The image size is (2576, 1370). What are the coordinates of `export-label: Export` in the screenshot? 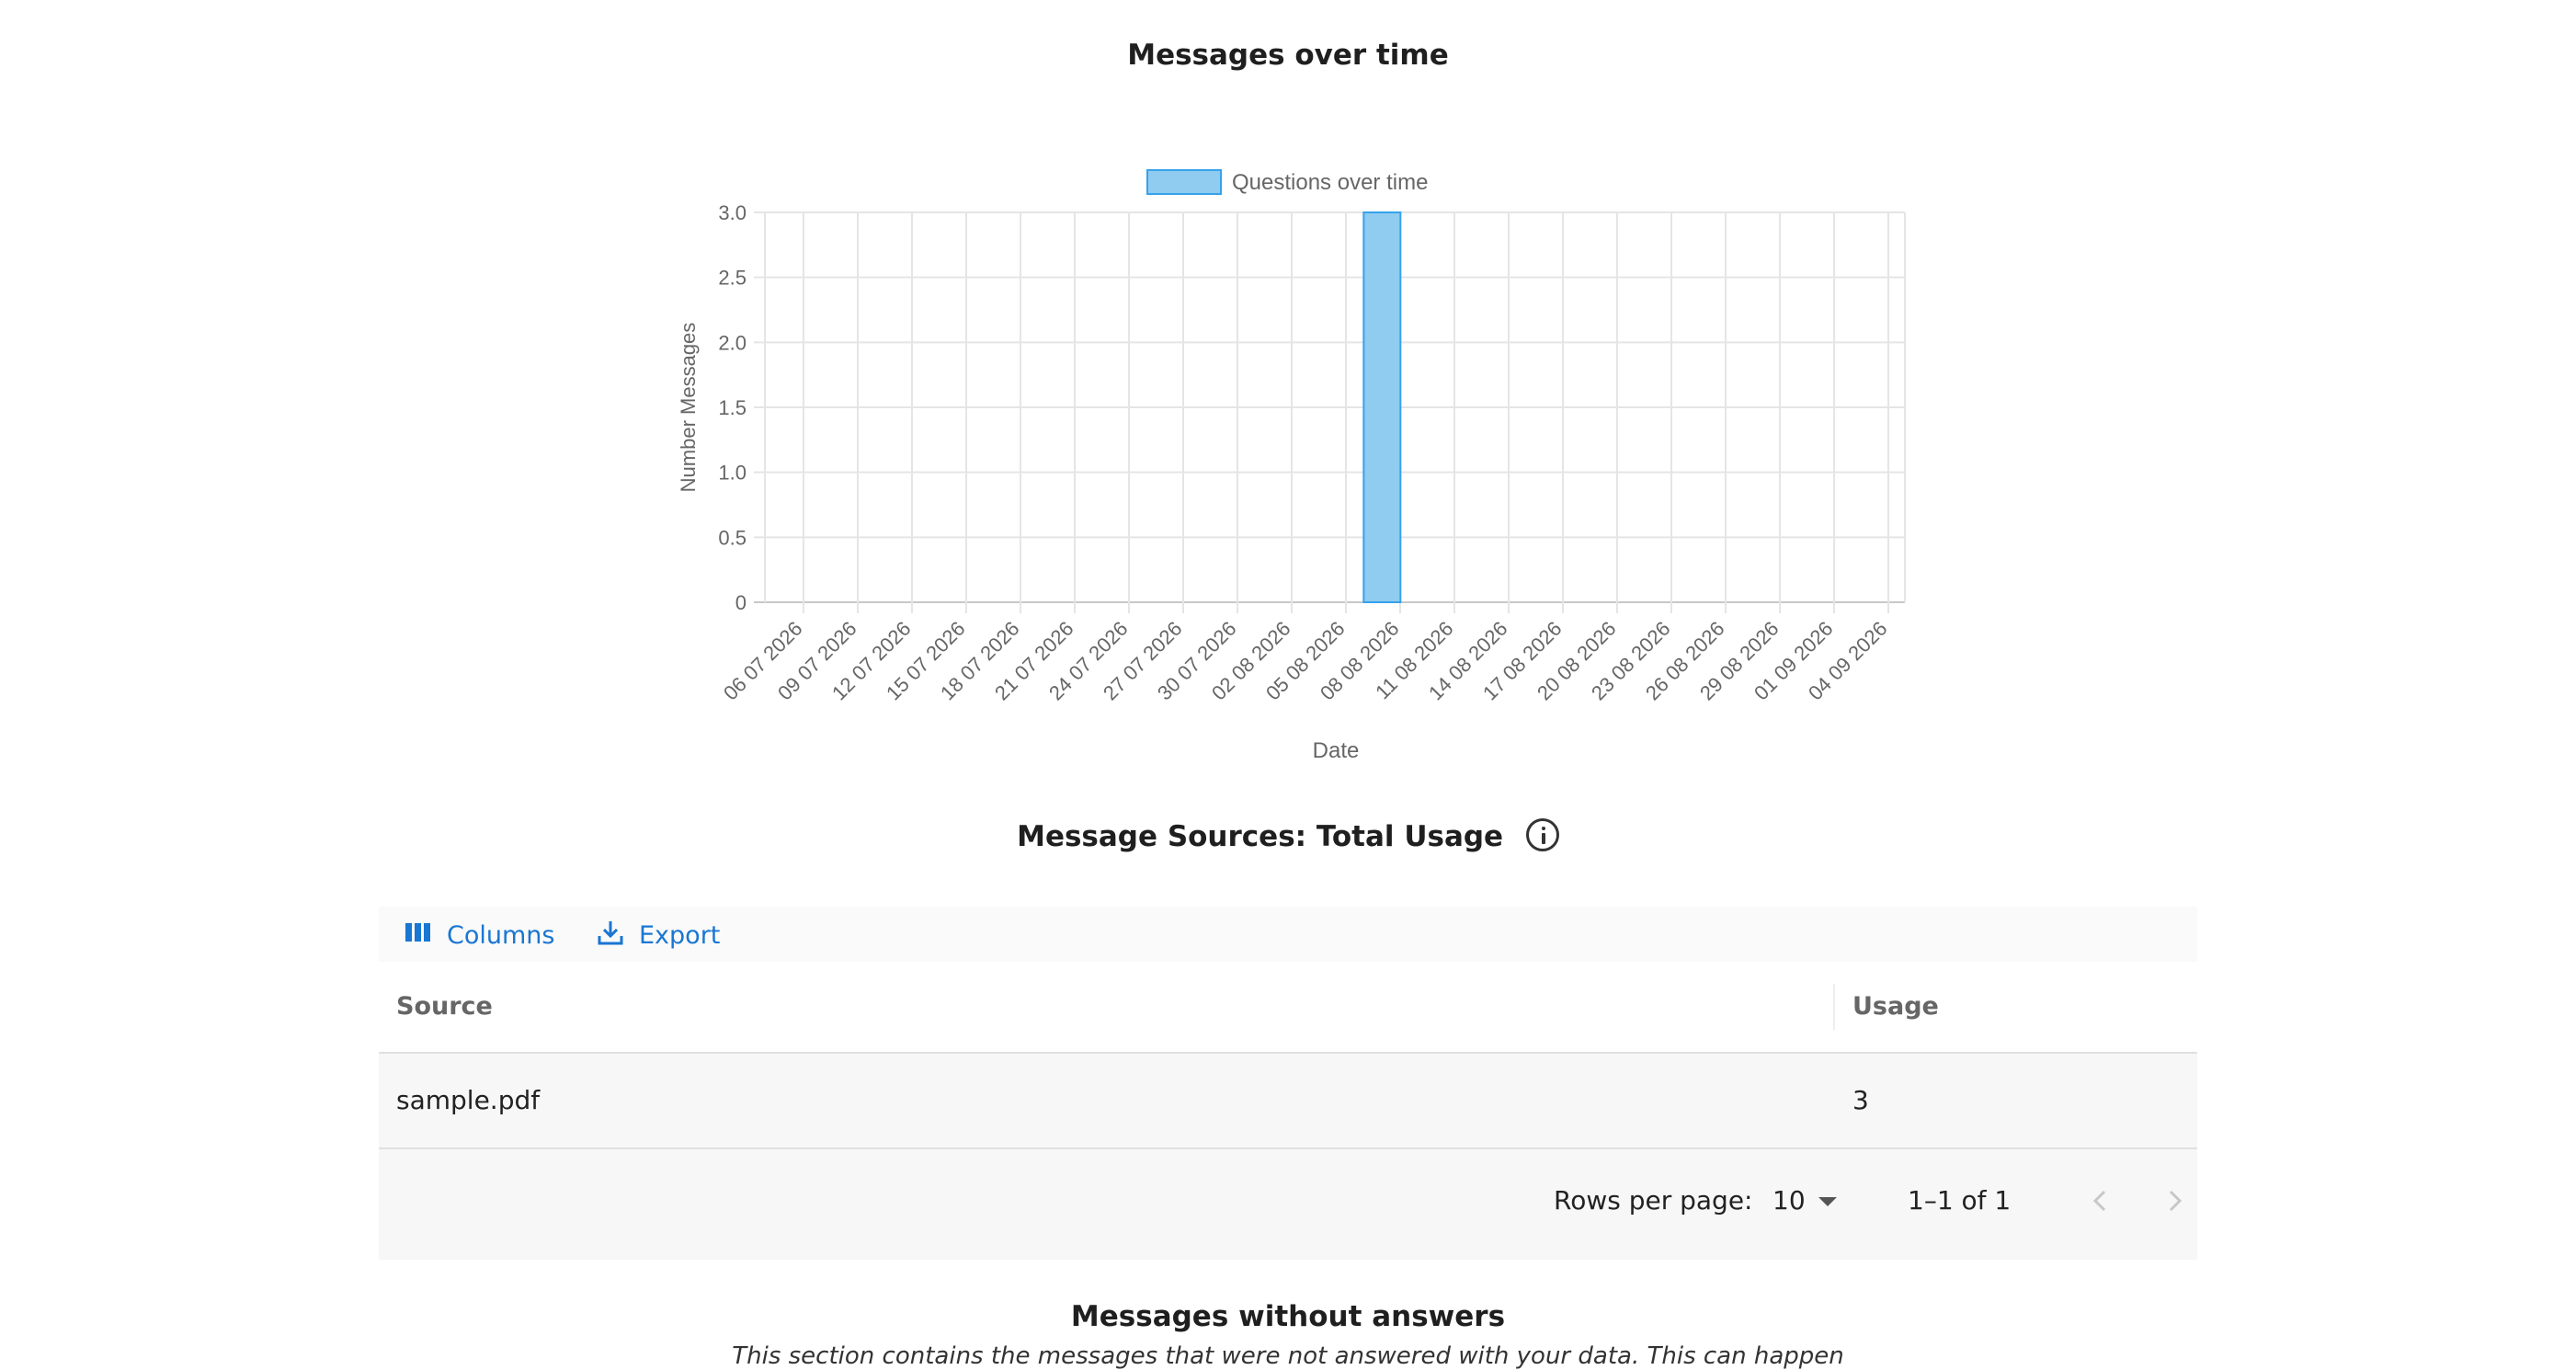 It's located at (680, 935).